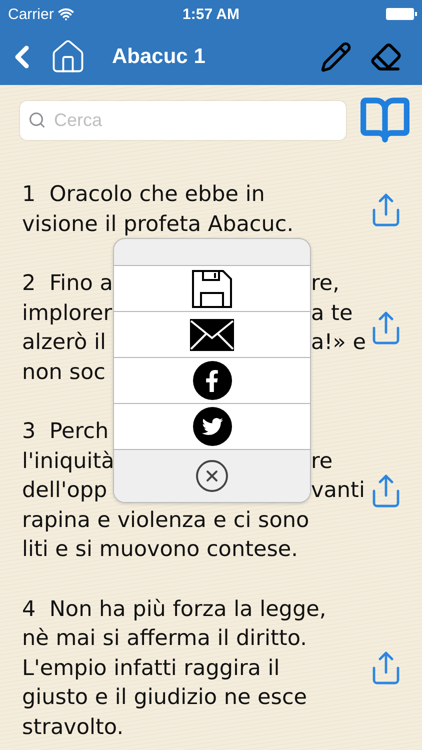 This screenshot has height=750, width=422. What do you see at coordinates (64, 372) in the screenshot?
I see `verse-text: non soc` at bounding box center [64, 372].